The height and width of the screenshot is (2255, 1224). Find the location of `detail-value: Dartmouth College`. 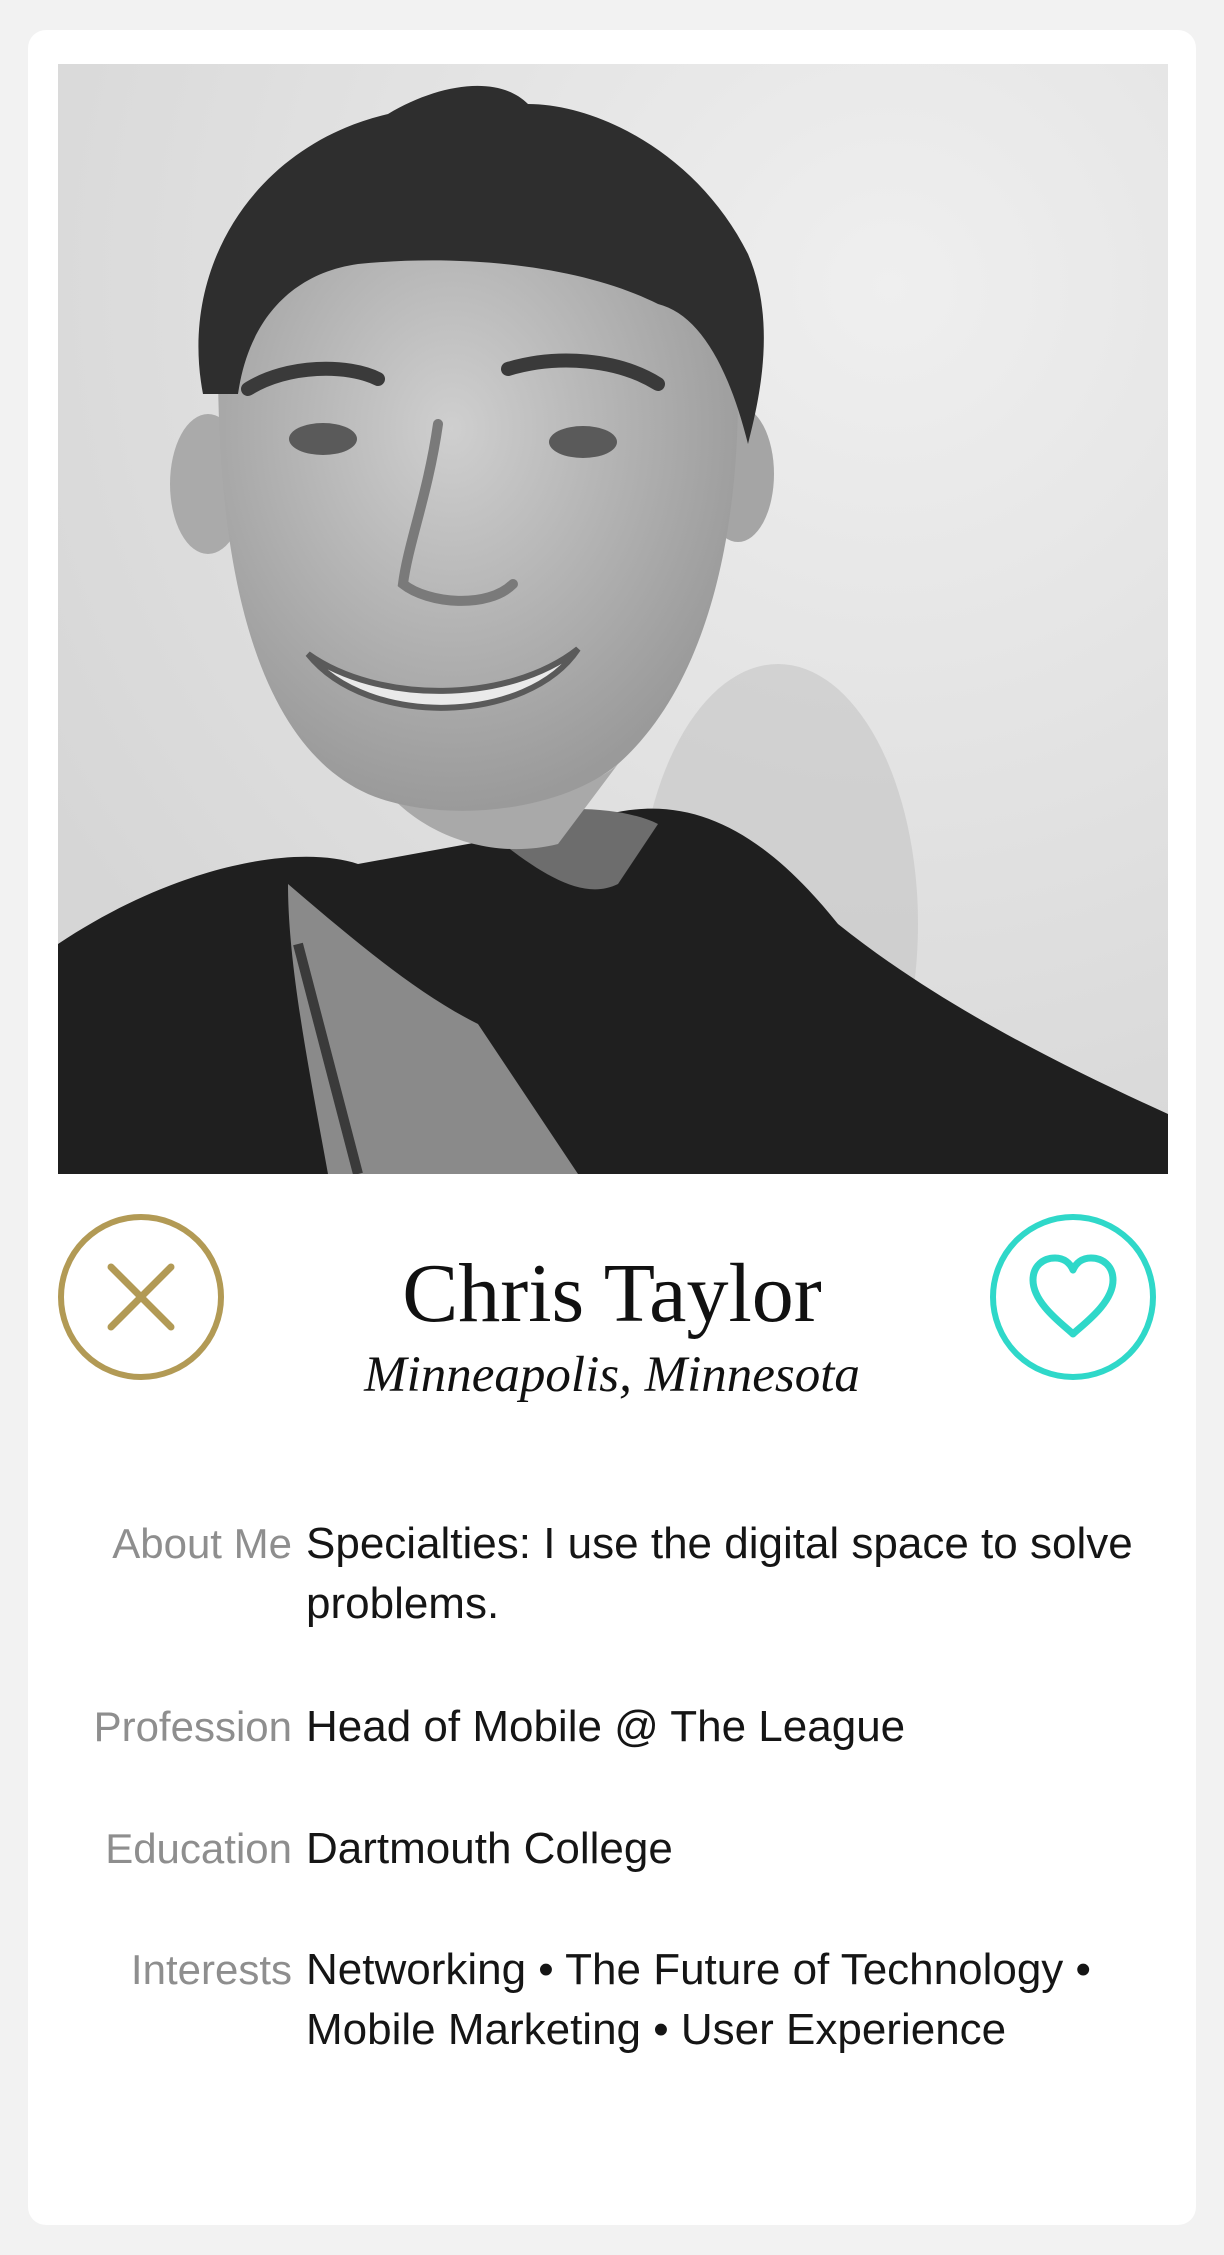

detail-value: Dartmouth College is located at coordinates (489, 1848).